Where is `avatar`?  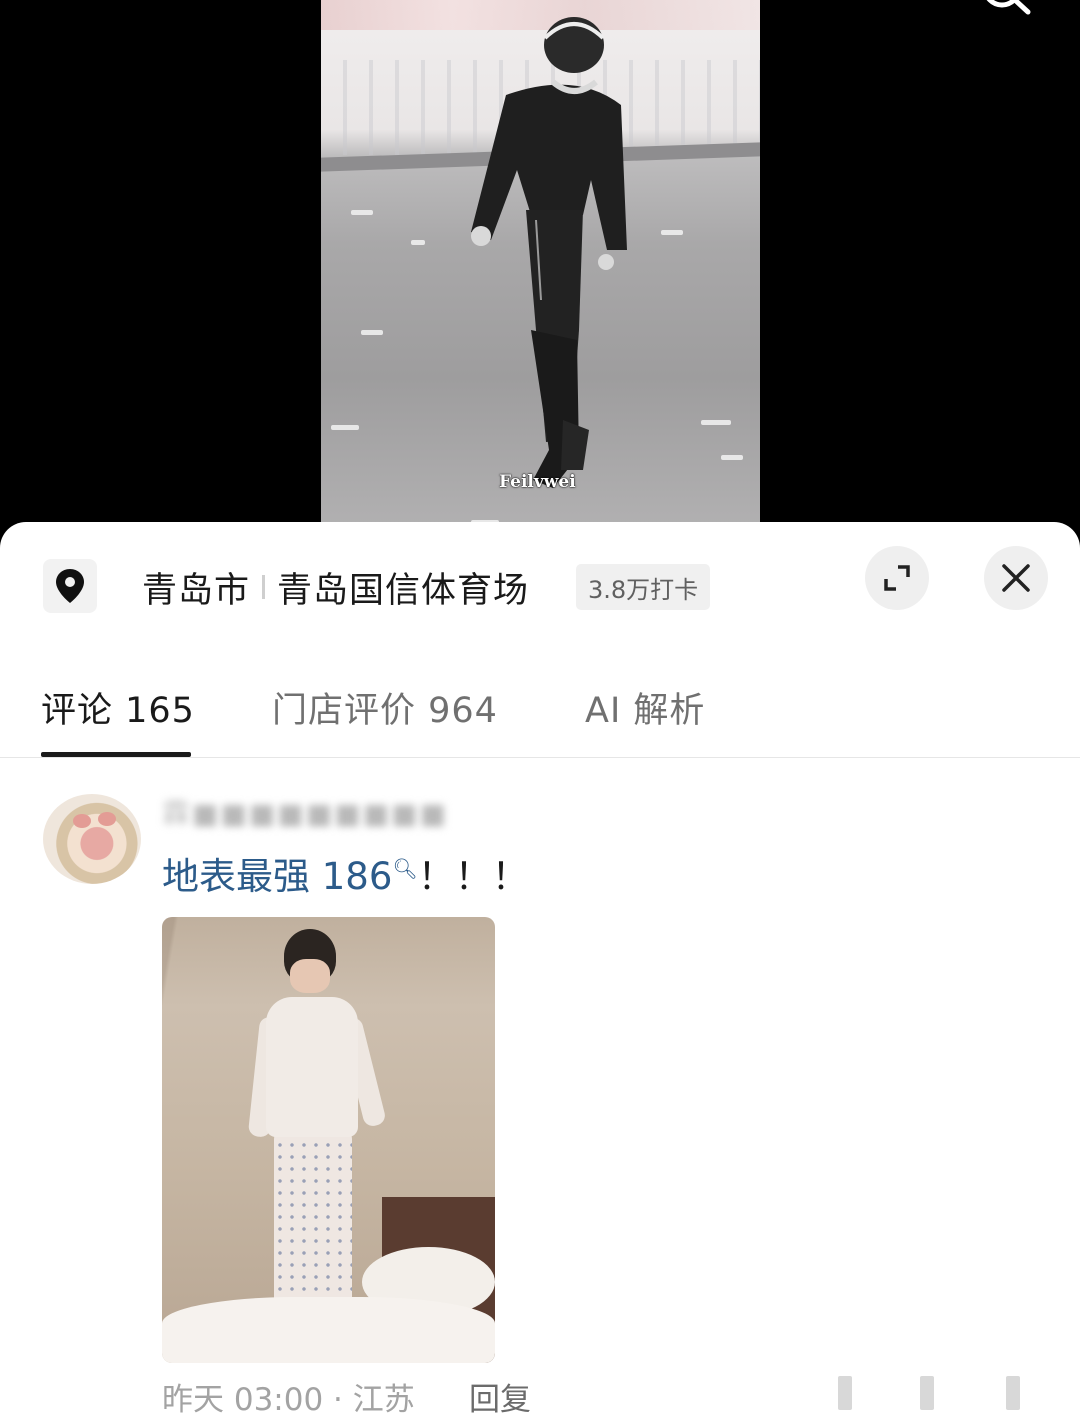 avatar is located at coordinates (92, 839).